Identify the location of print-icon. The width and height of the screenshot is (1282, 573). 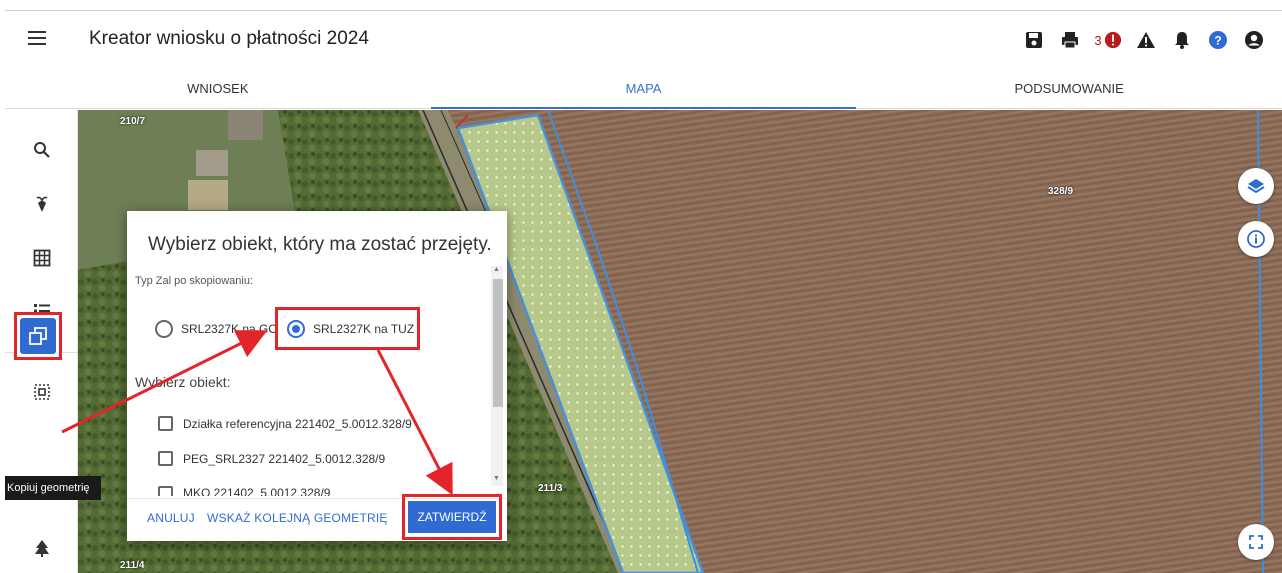
(1070, 40).